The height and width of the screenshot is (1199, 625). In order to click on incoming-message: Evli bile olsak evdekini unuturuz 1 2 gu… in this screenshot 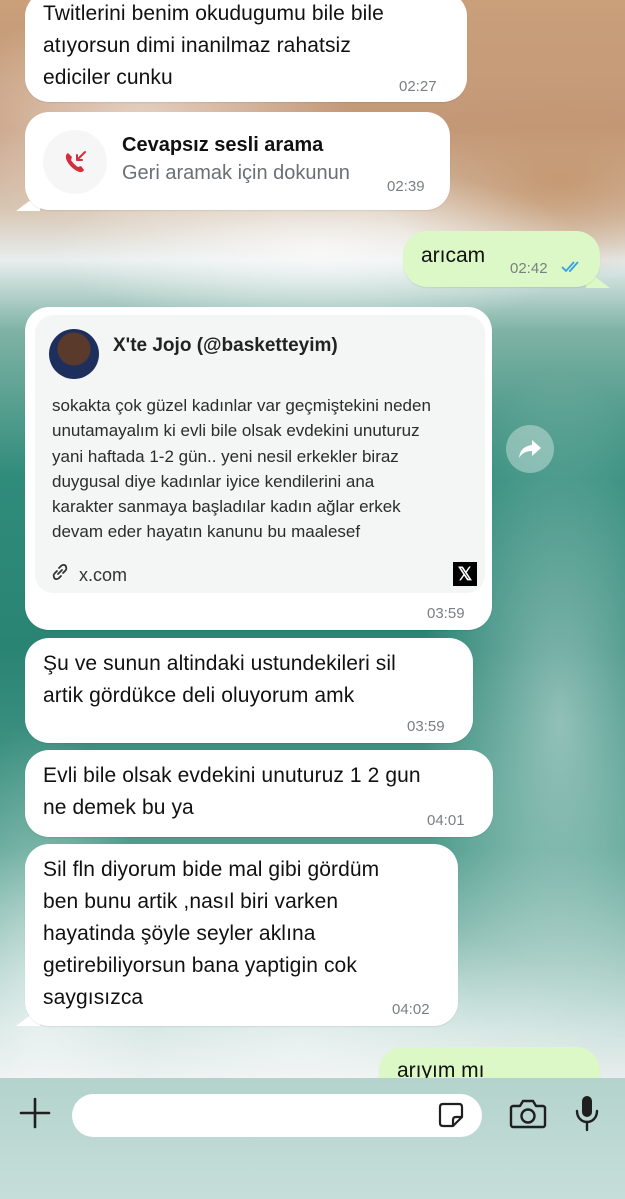, I will do `click(259, 793)`.